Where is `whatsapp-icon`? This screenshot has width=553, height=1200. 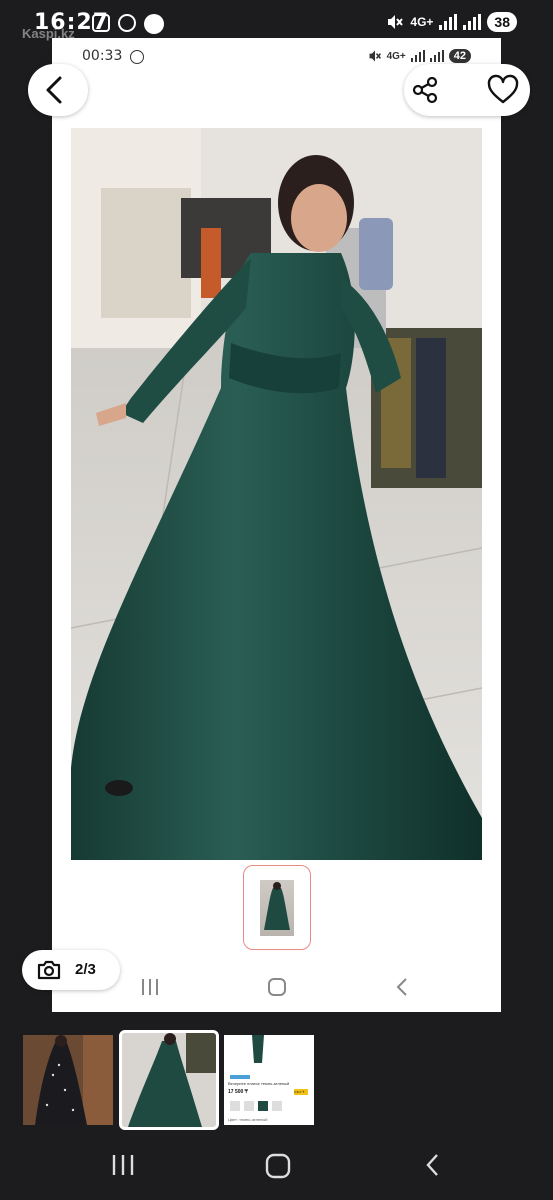 whatsapp-icon is located at coordinates (127, 23).